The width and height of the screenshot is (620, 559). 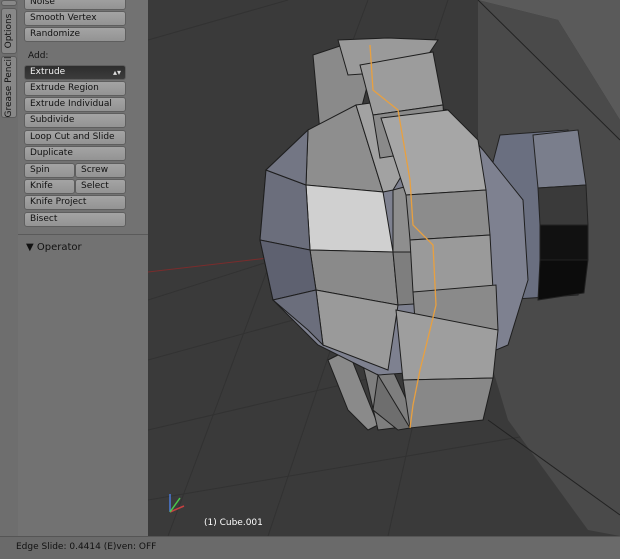 I want to click on operator-header-label: Operator, so click(x=59, y=247).